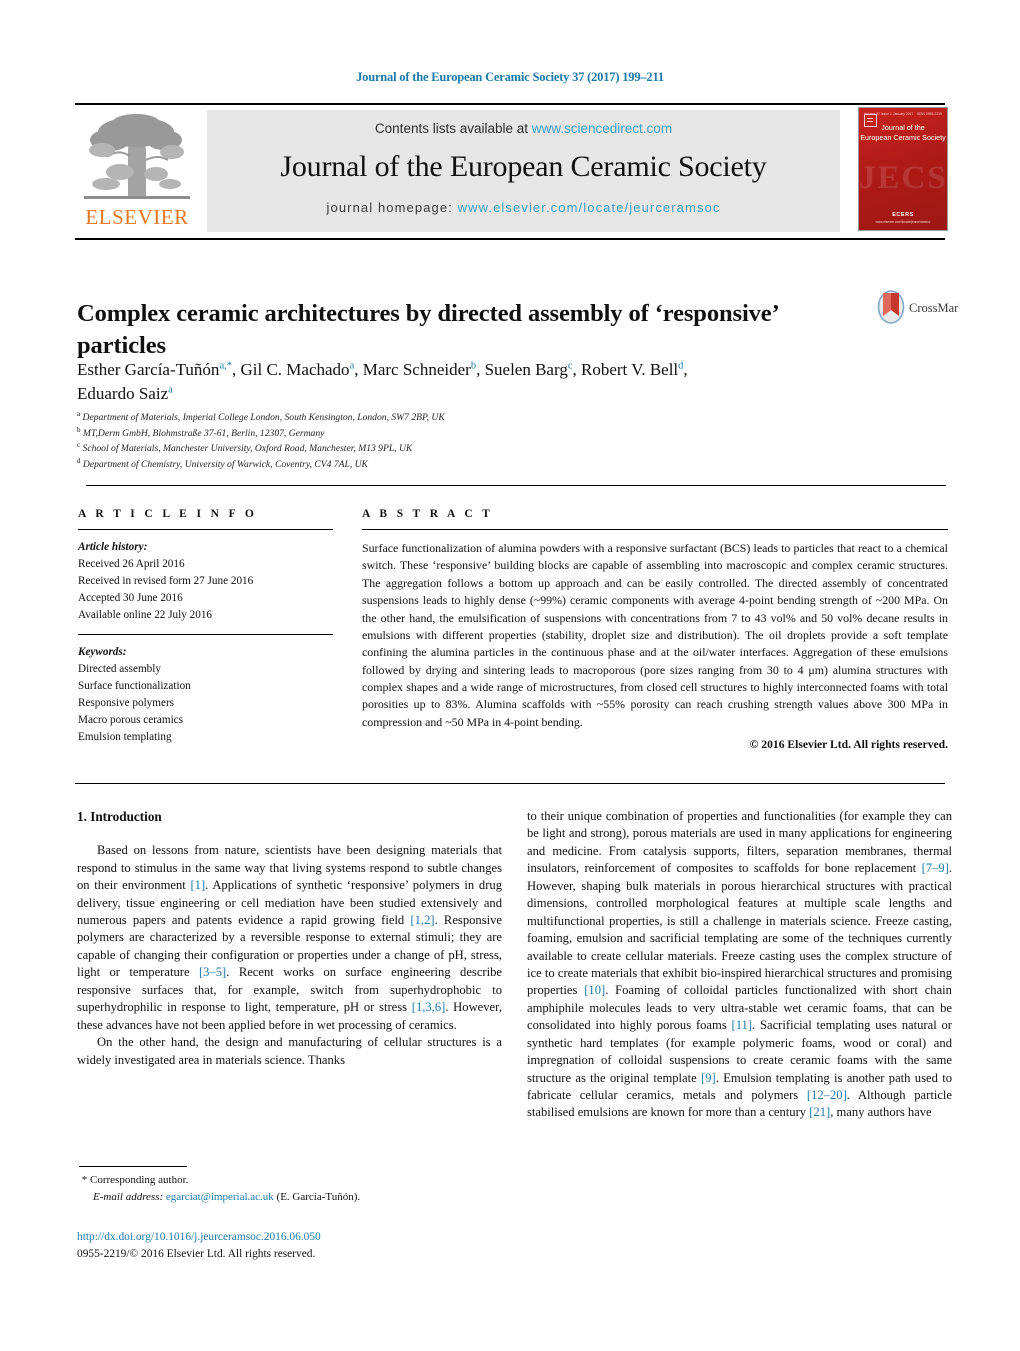 This screenshot has height=1351, width=1020. Describe the element at coordinates (903, 222) in the screenshot. I see `cover-url: www.elsevier.com/locate/jeurceramsoc` at that location.